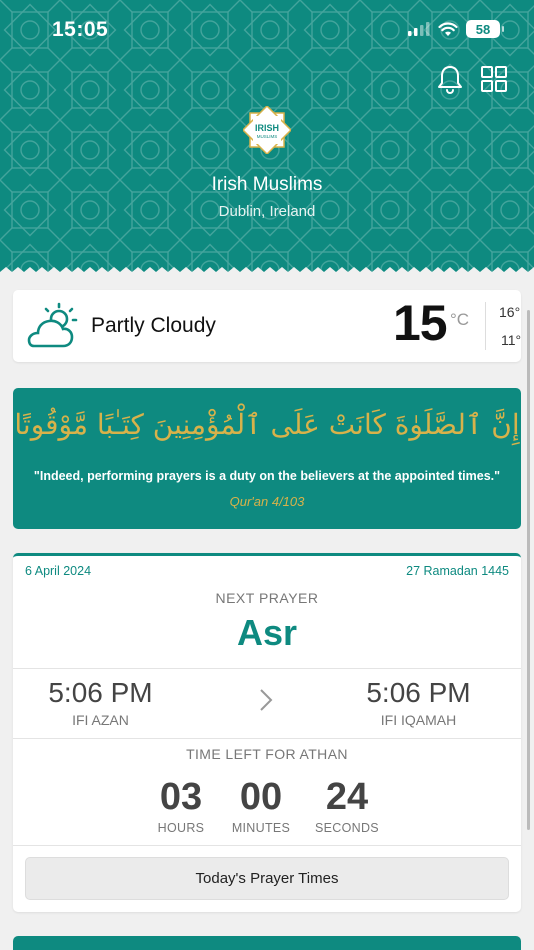  What do you see at coordinates (100, 720) in the screenshot?
I see `azan-label: IFI AZAN` at bounding box center [100, 720].